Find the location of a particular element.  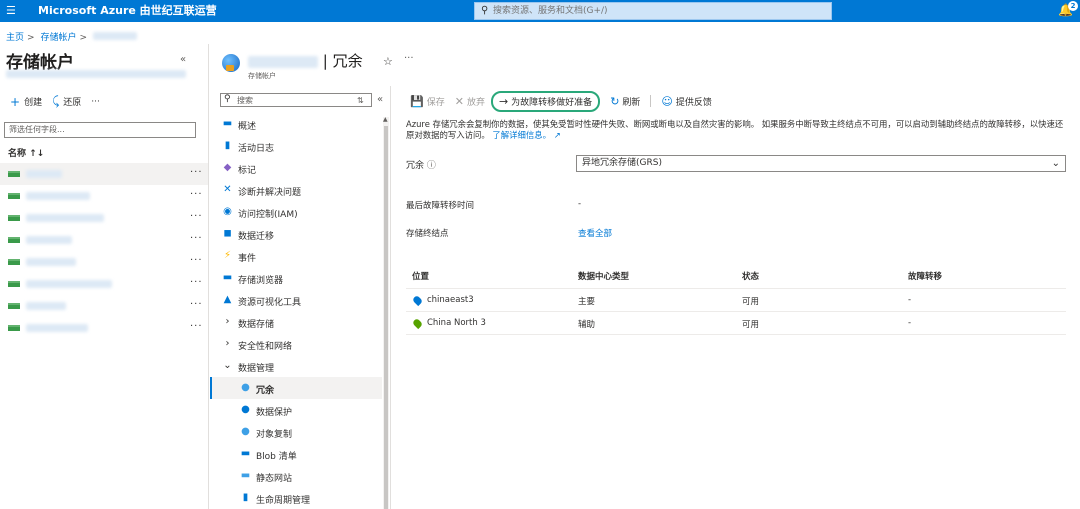

hamburger-icon: ☰ is located at coordinates (11, 11).